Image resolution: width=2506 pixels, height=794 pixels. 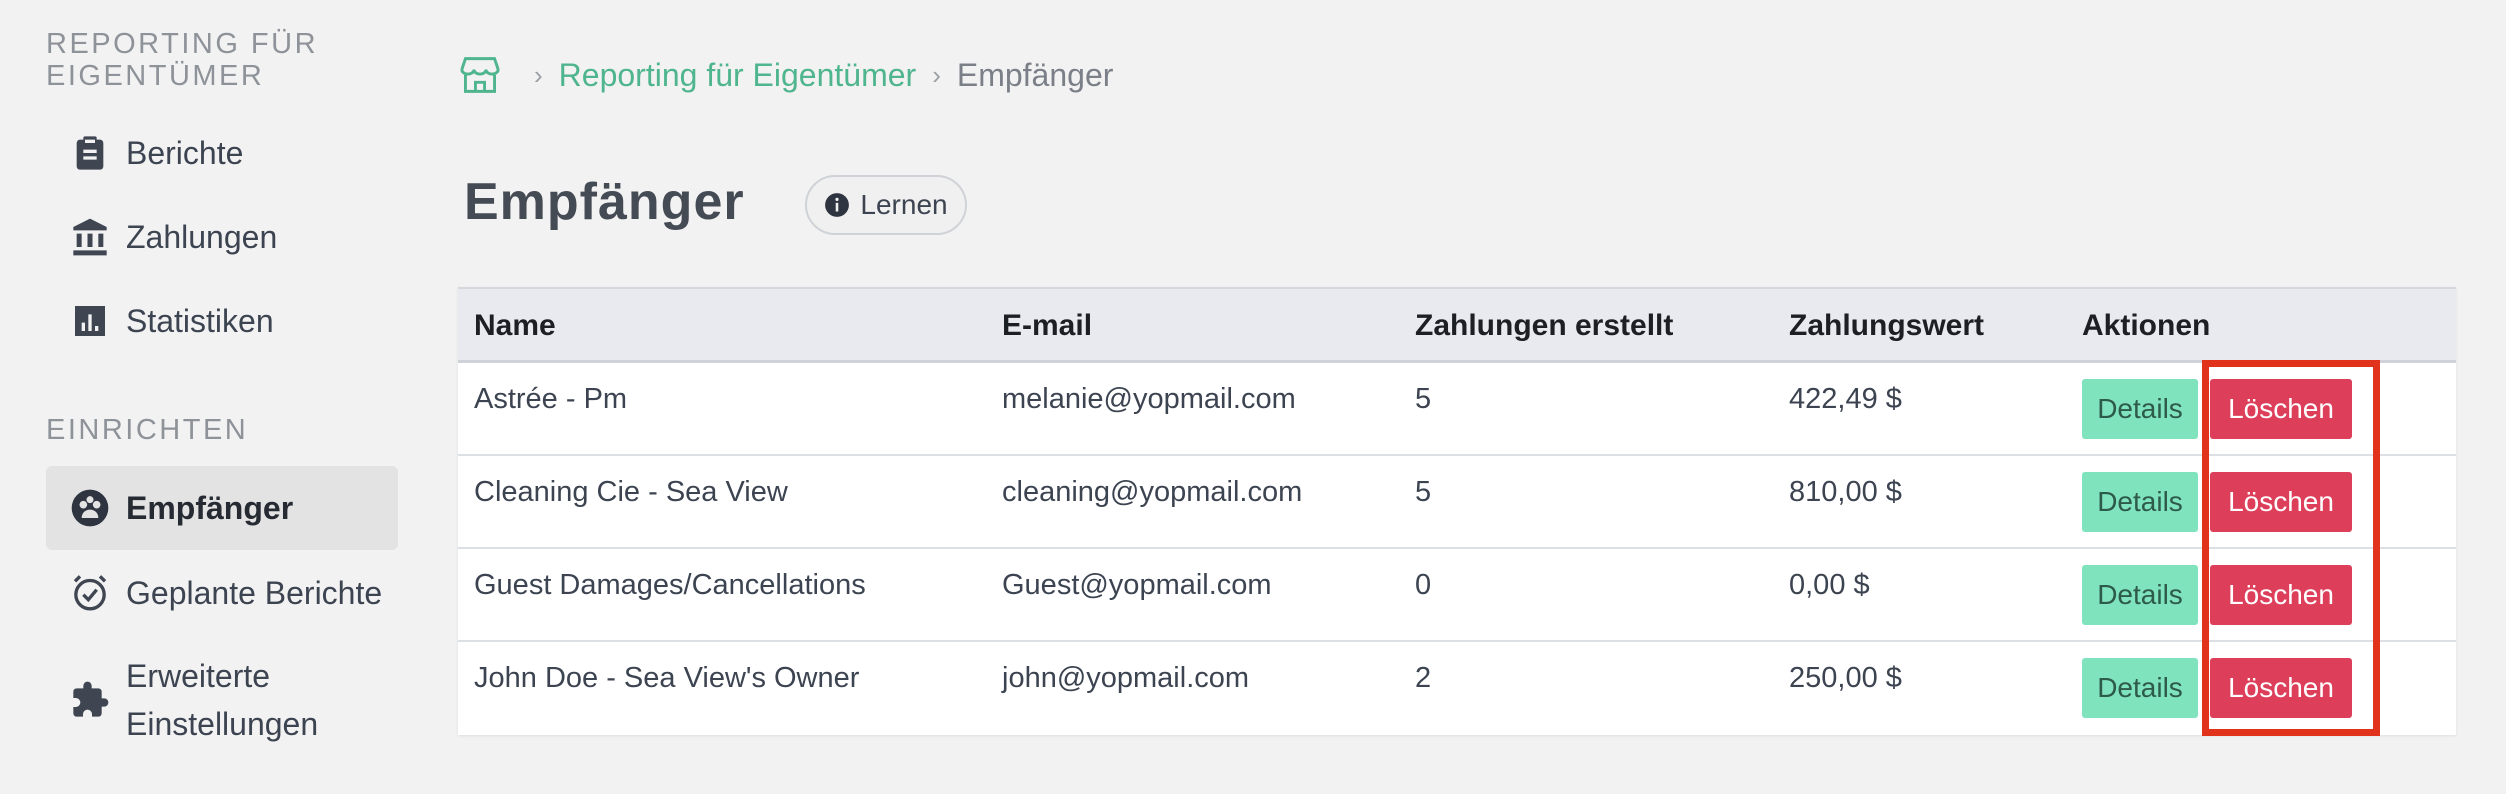 I want to click on cell-email: cleaning@yopmail.com, so click(x=1152, y=492).